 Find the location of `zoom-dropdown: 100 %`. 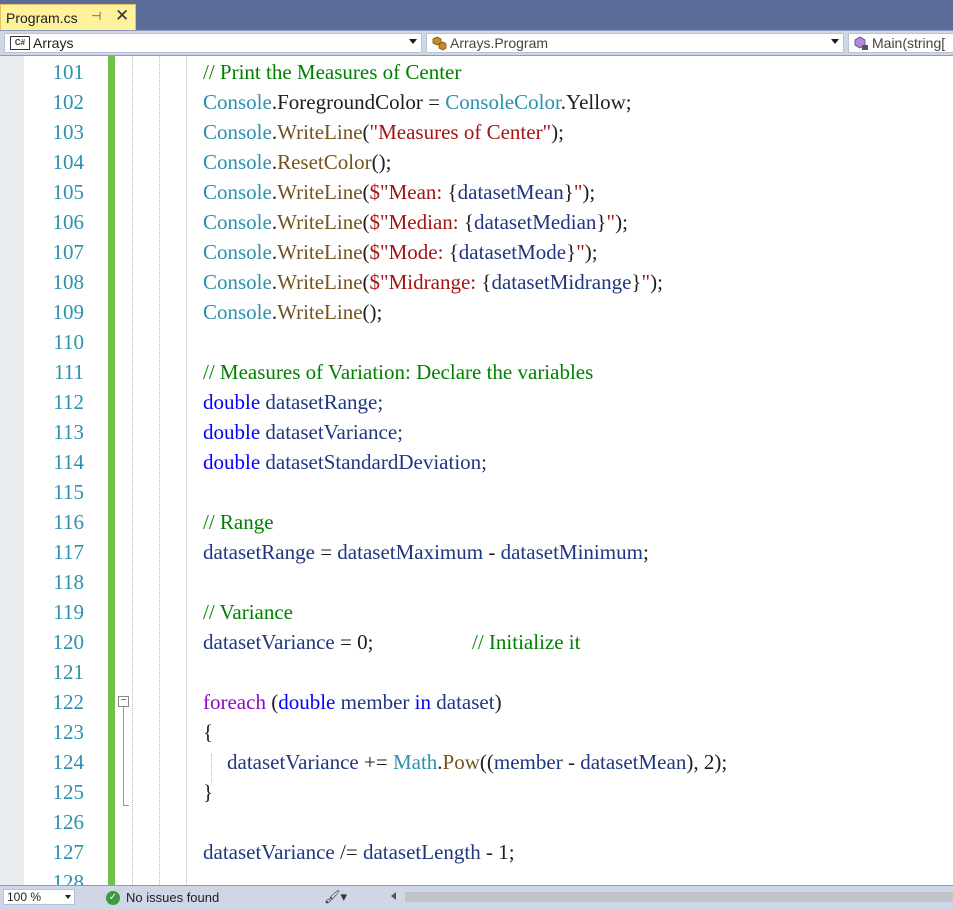

zoom-dropdown: 100 % is located at coordinates (39, 897).